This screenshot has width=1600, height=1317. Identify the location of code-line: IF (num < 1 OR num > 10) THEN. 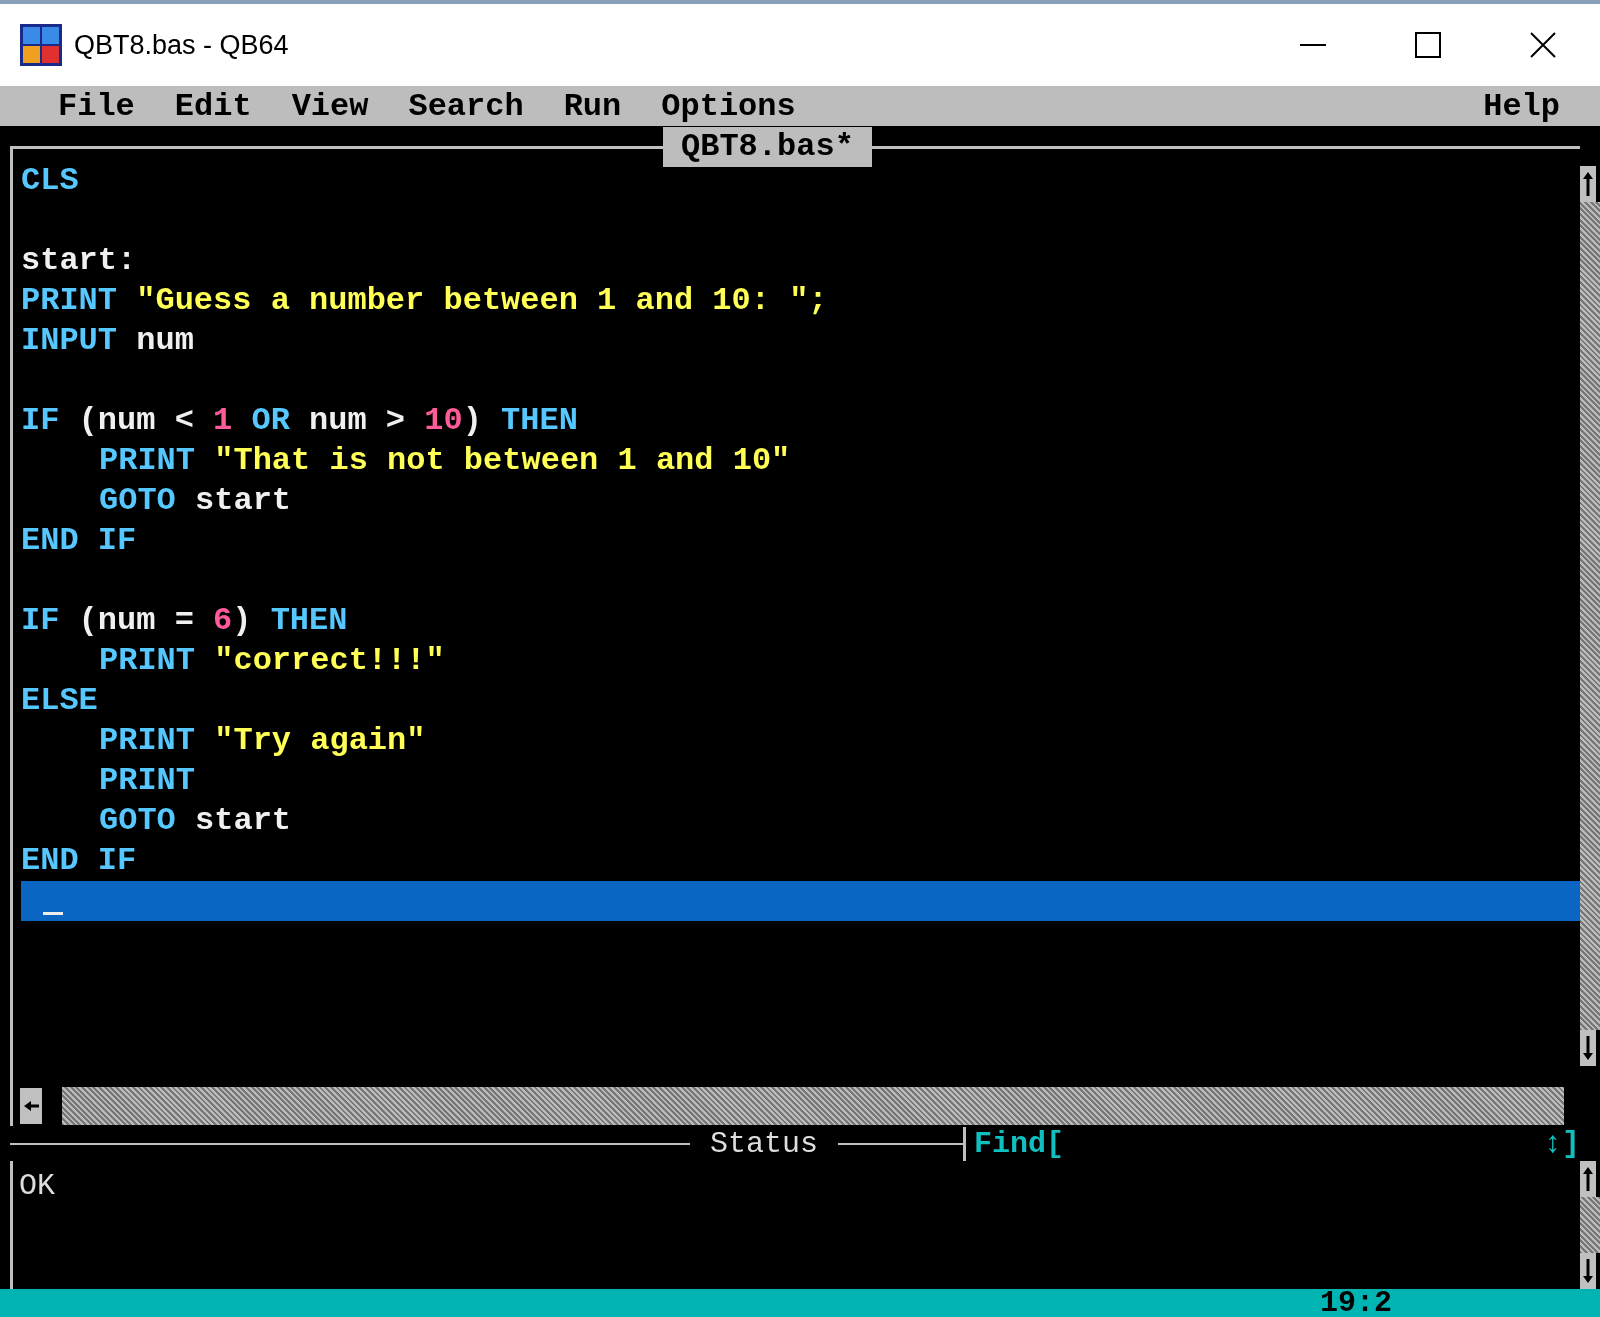
(300, 421).